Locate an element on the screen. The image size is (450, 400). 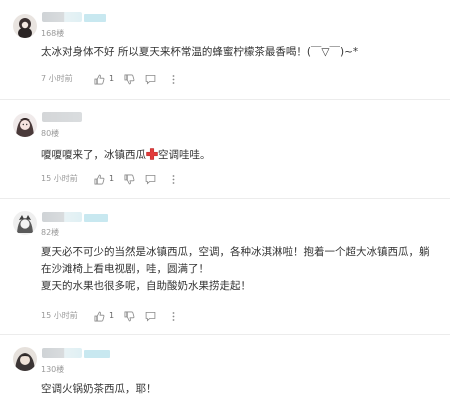
floor-number: 80楼 is located at coordinates (50, 133).